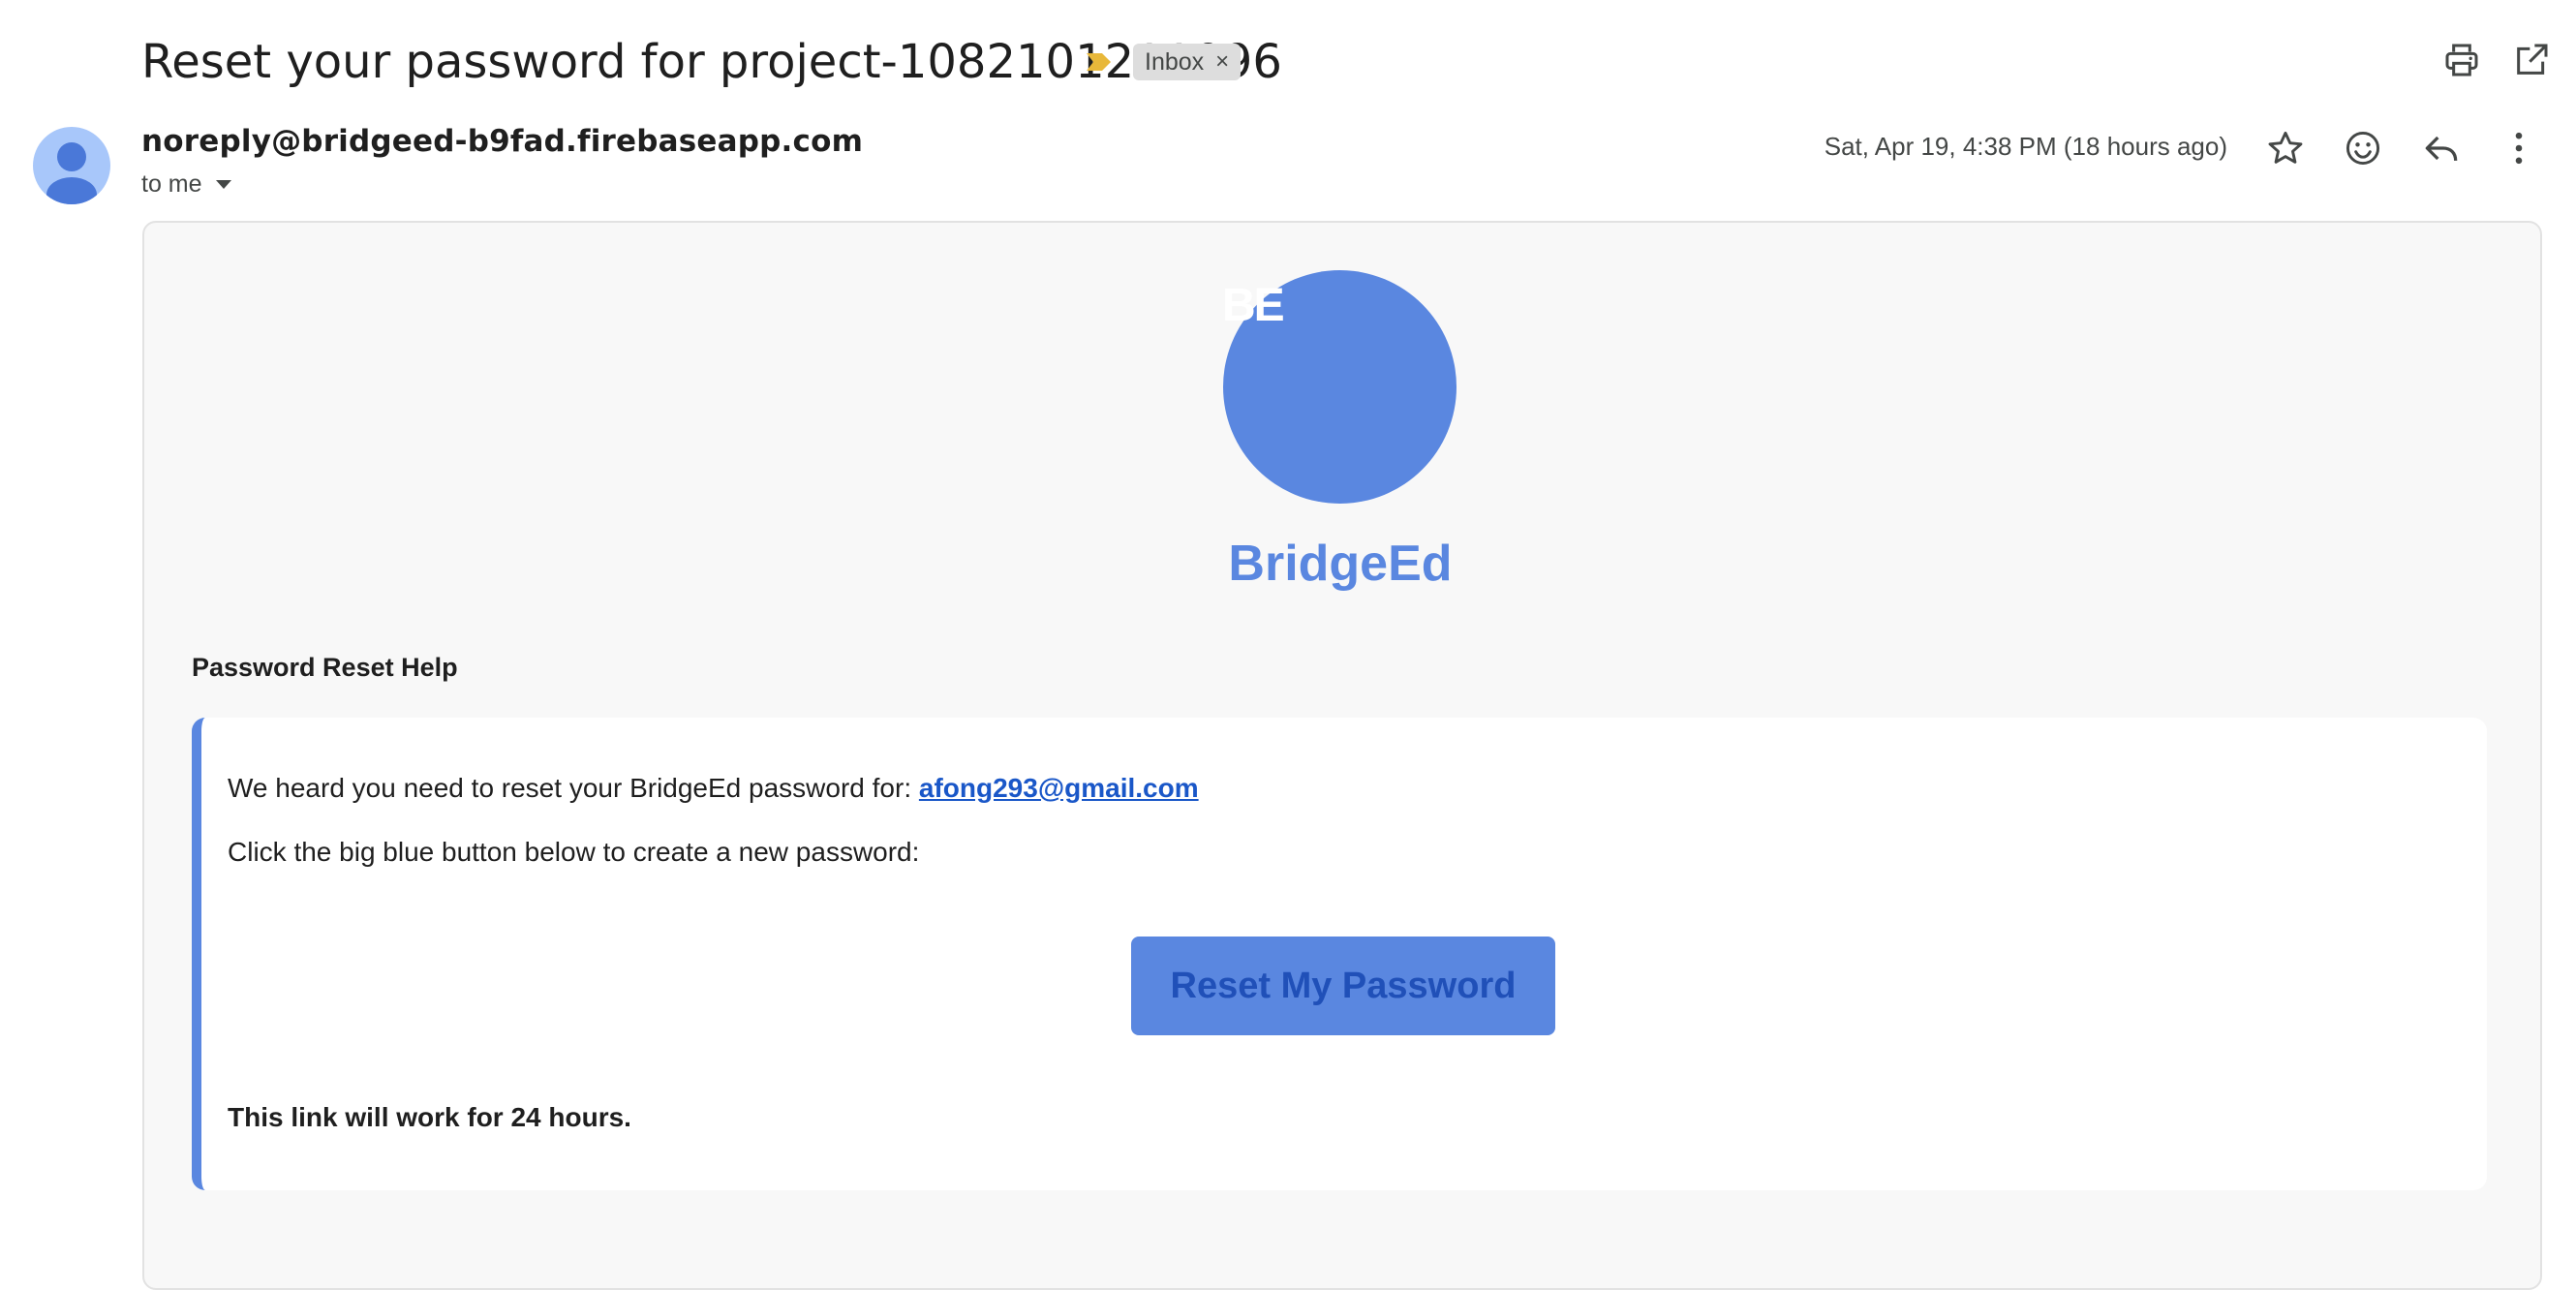 This screenshot has height=1290, width=2576. What do you see at coordinates (1253, 305) in the screenshot?
I see `brand-logo-initials: BE` at bounding box center [1253, 305].